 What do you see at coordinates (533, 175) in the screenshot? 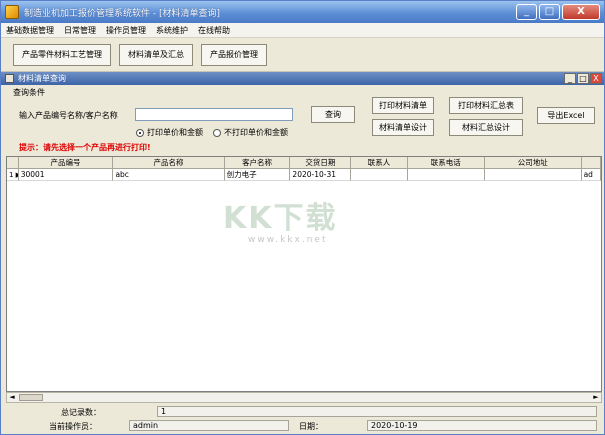
I see `cell-address` at bounding box center [533, 175].